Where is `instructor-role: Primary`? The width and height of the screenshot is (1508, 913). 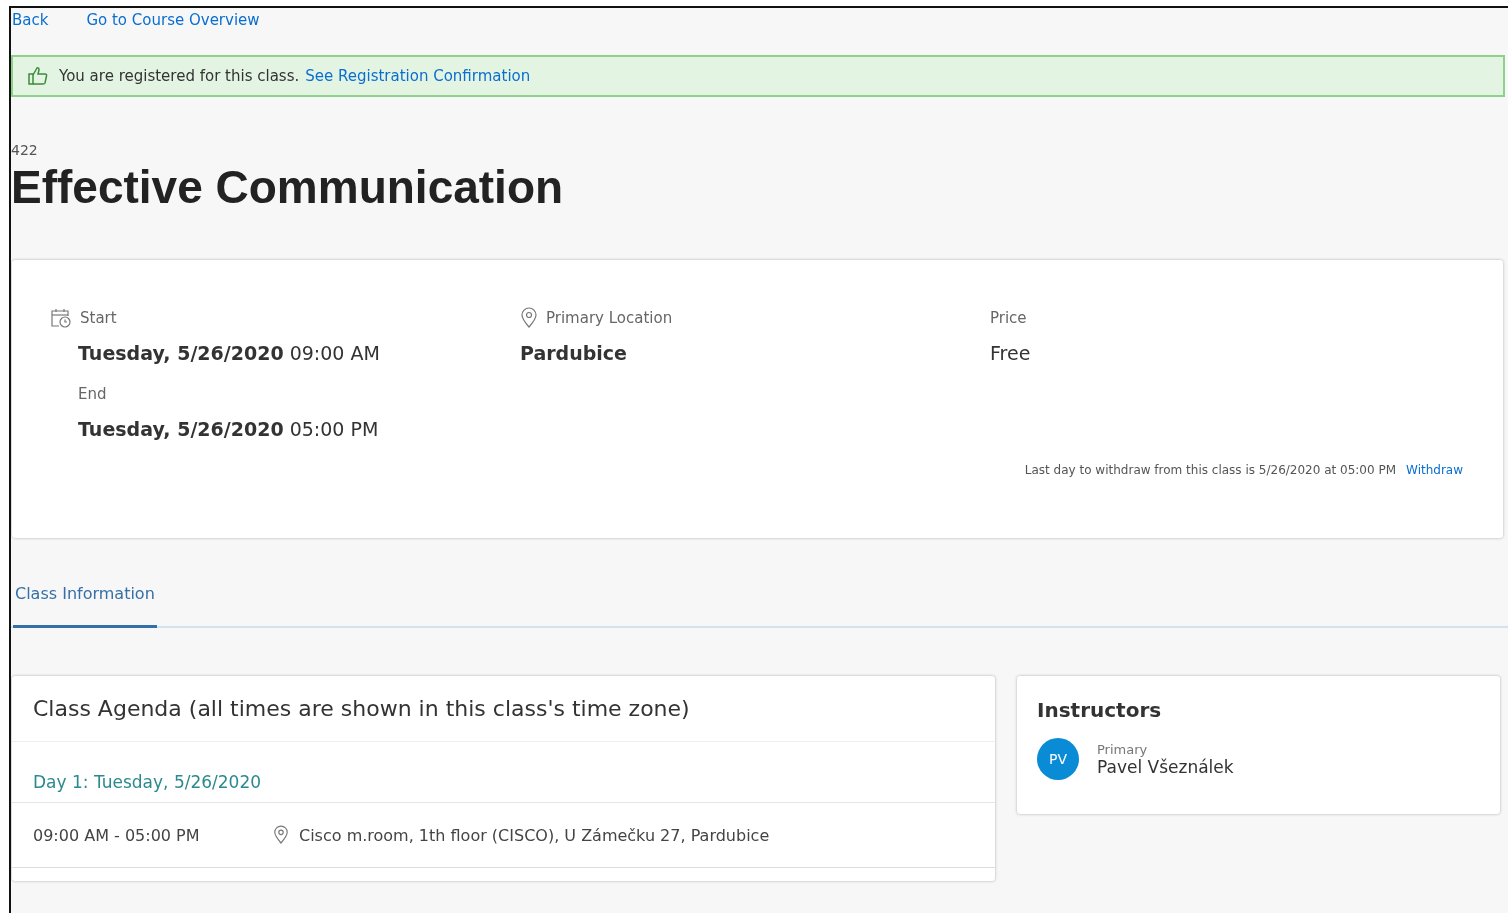
instructor-role: Primary is located at coordinates (1123, 749).